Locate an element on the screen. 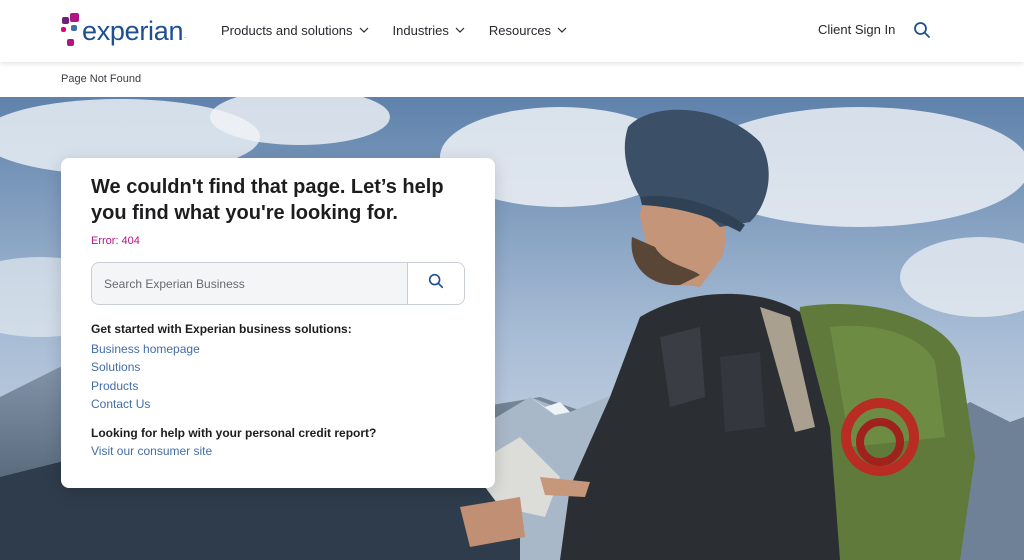 The image size is (1024, 560). error-code: Error: 404 is located at coordinates (115, 241).